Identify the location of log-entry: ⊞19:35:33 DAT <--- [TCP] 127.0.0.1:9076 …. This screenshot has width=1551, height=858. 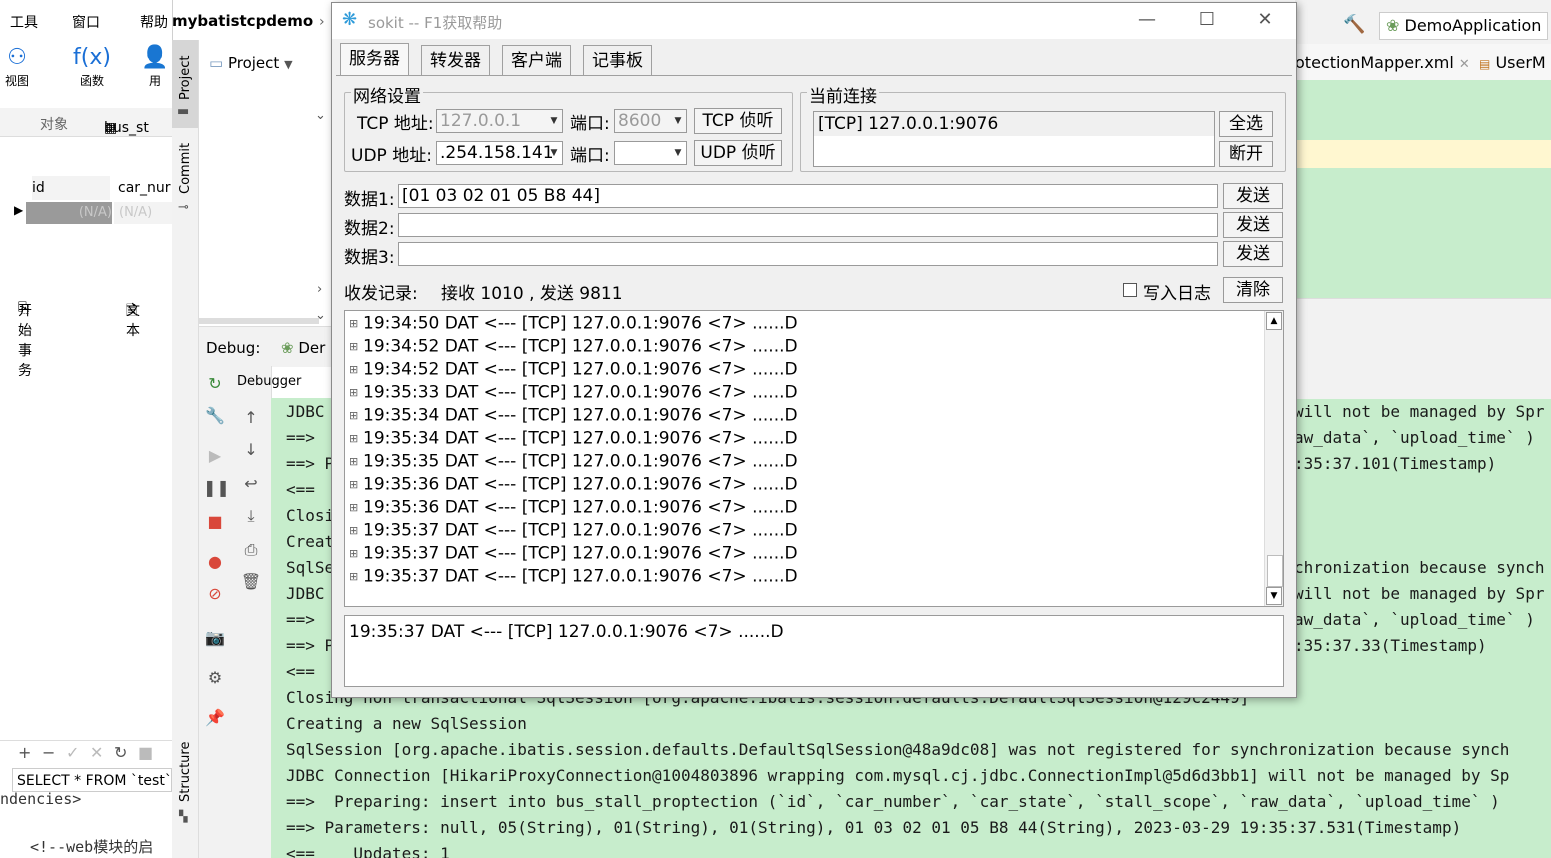
(573, 392).